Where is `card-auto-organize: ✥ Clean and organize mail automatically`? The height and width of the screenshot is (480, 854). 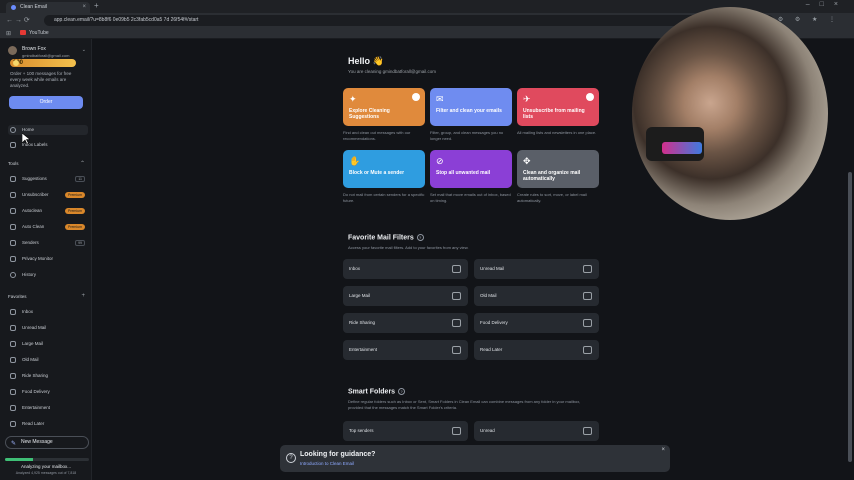
card-auto-organize: ✥ Clean and organize mail automatically is located at coordinates (558, 169).